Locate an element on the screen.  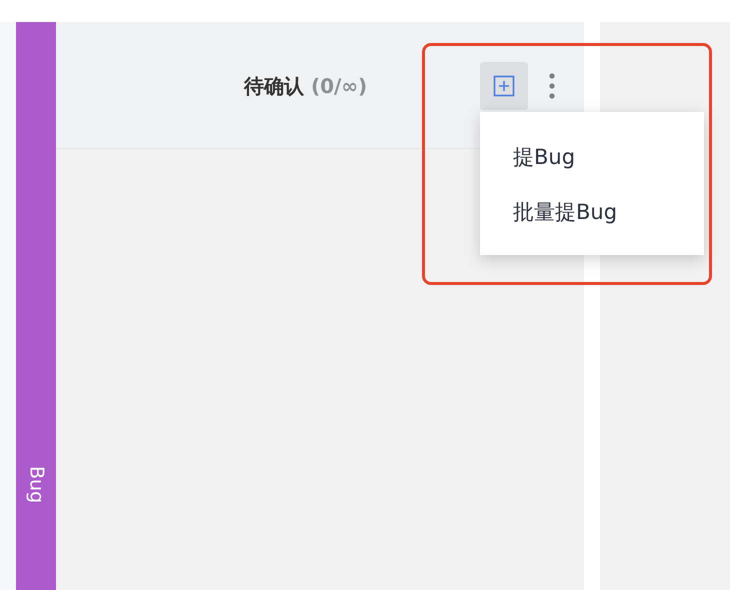
column-title: 待确认 is located at coordinates (274, 86).